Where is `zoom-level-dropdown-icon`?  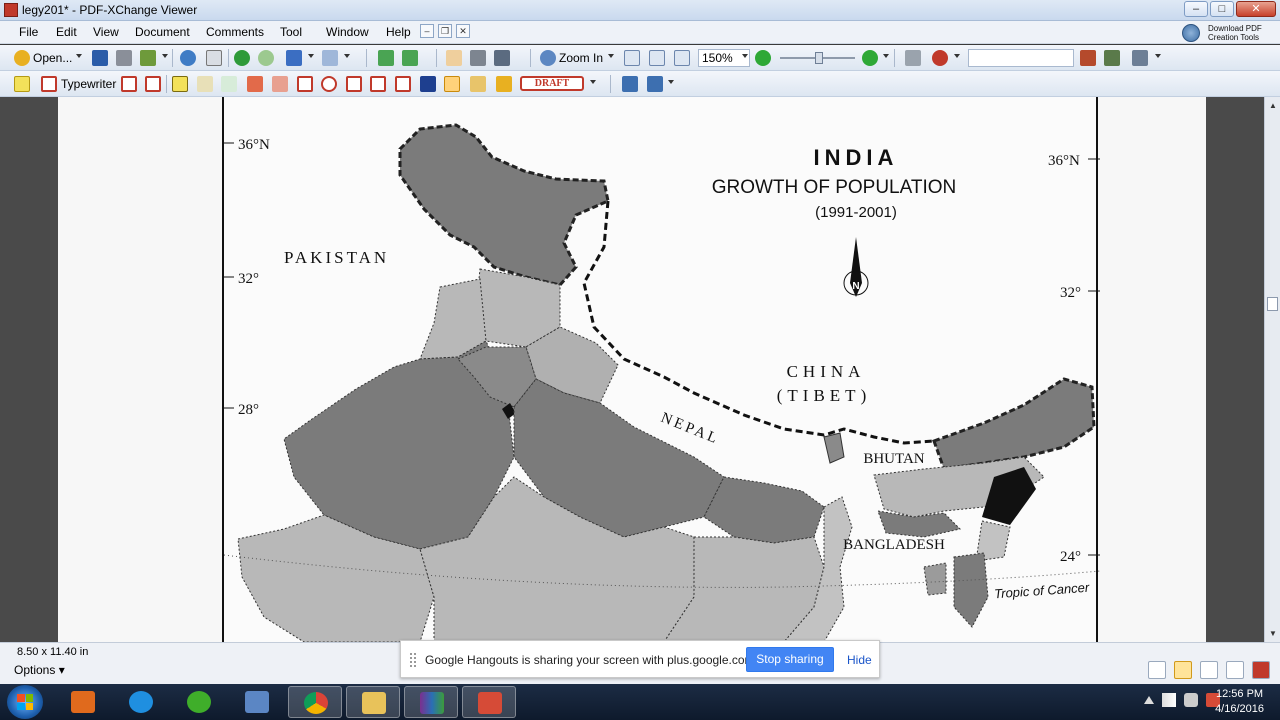 zoom-level-dropdown-icon is located at coordinates (745, 56).